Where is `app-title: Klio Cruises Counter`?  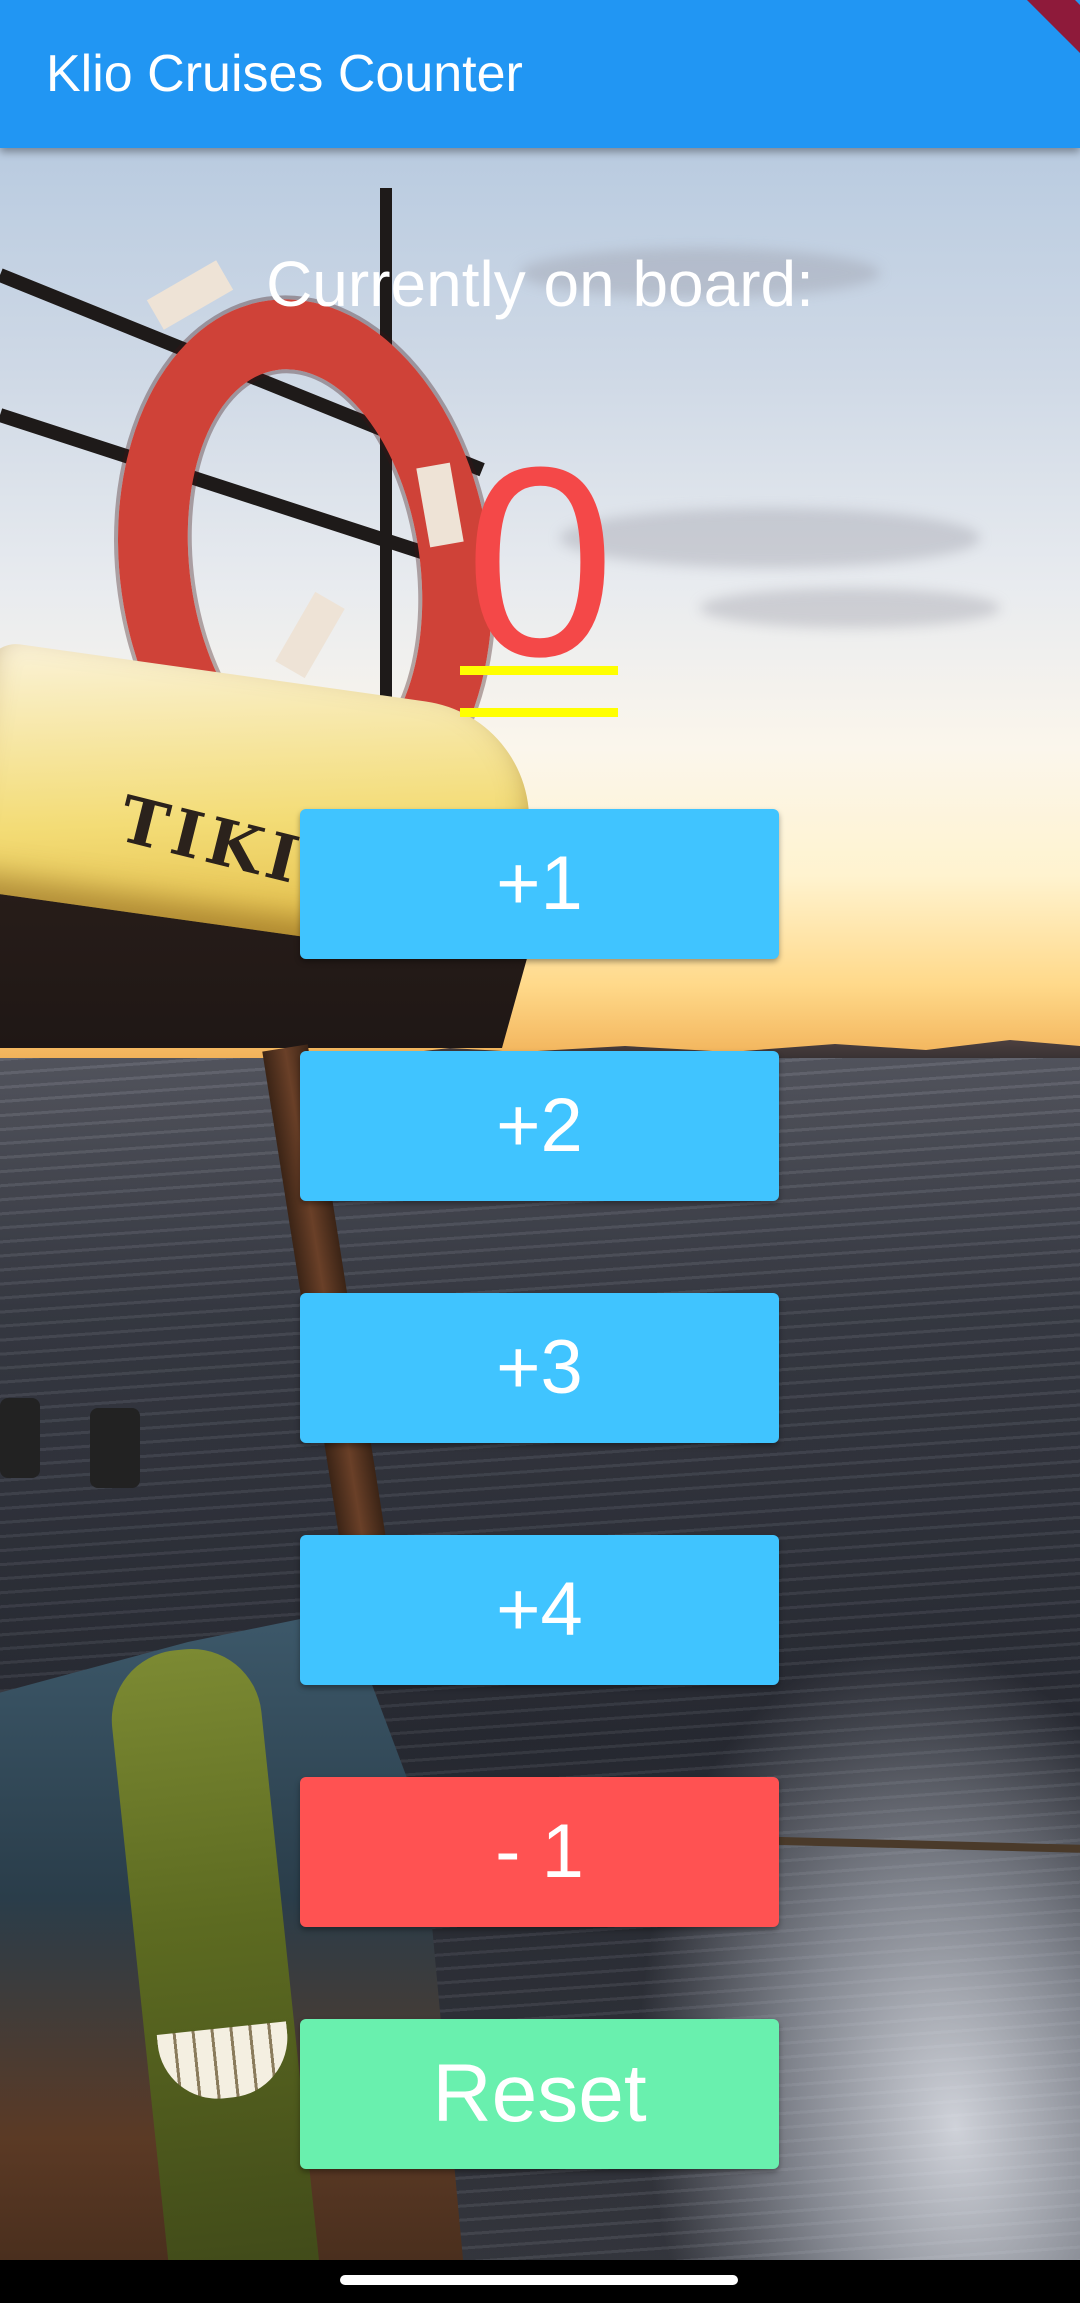 app-title: Klio Cruises Counter is located at coordinates (284, 74).